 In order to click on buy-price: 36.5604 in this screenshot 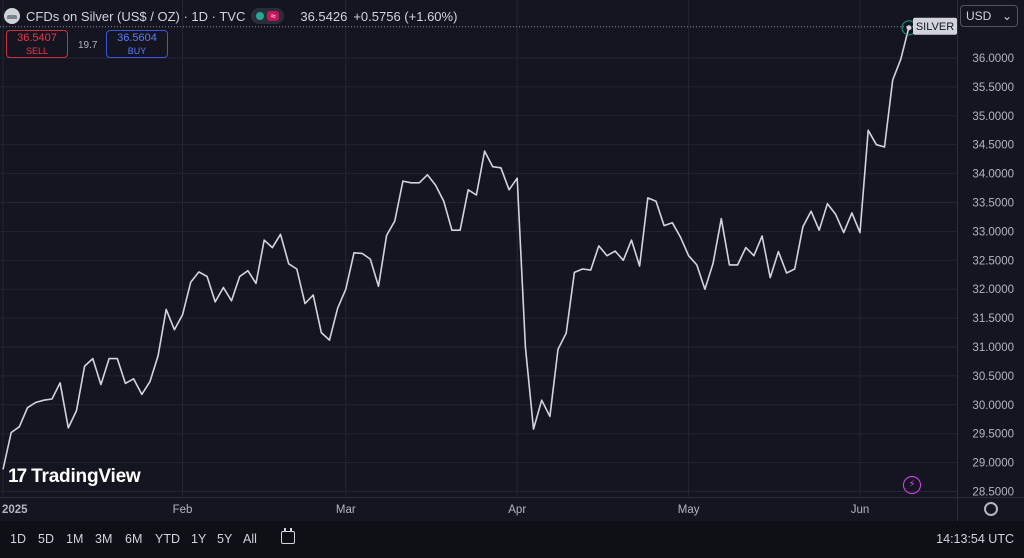, I will do `click(137, 38)`.